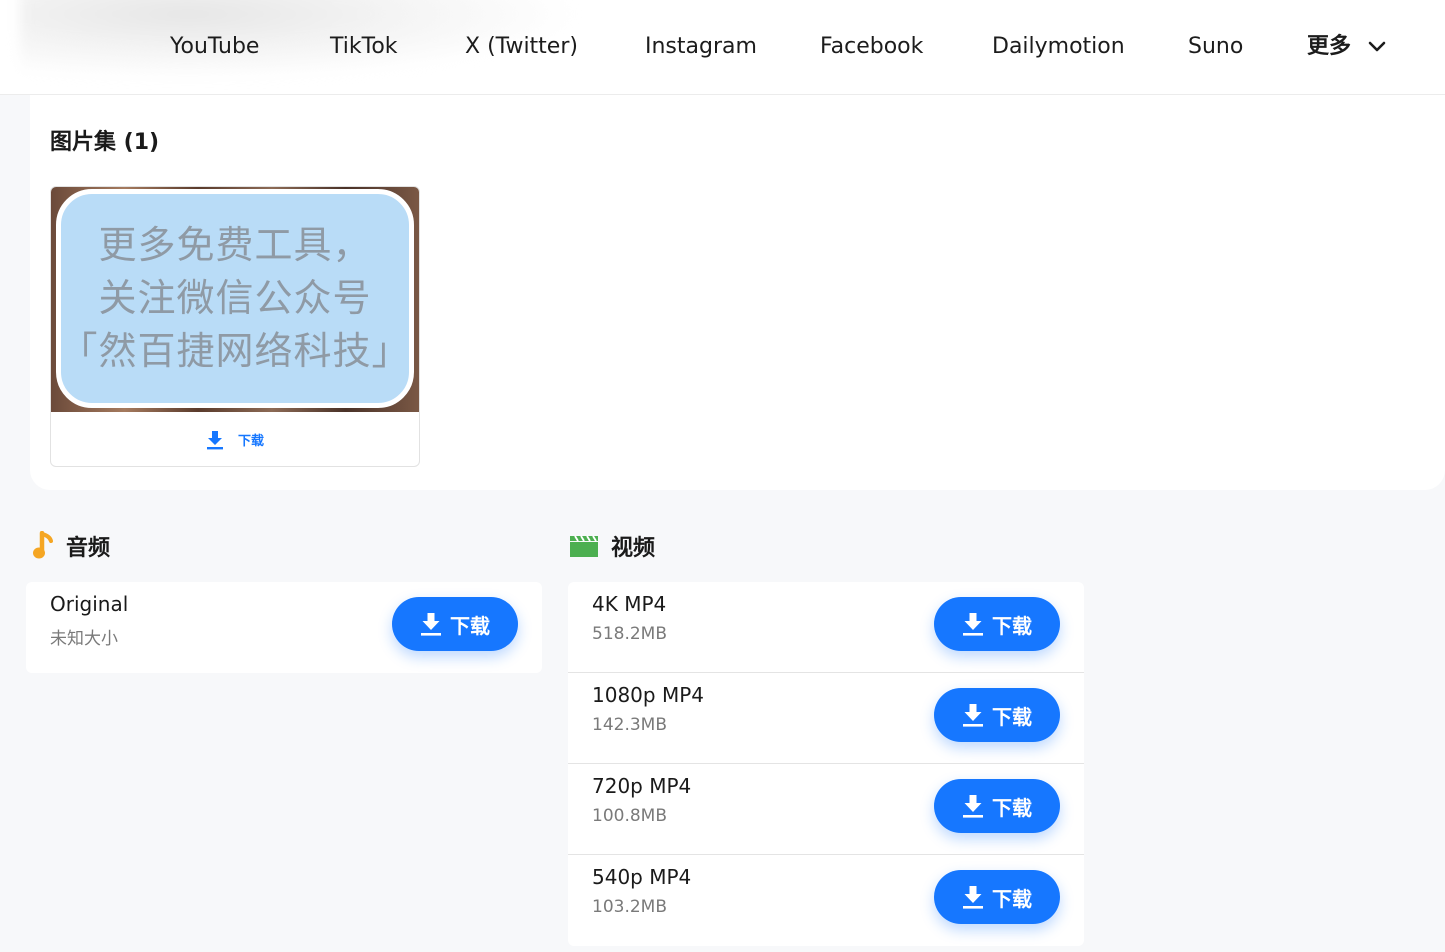 This screenshot has height=952, width=1445. Describe the element at coordinates (235, 245) in the screenshot. I see `thumbnail-text-line: 更多免费工具，` at that location.